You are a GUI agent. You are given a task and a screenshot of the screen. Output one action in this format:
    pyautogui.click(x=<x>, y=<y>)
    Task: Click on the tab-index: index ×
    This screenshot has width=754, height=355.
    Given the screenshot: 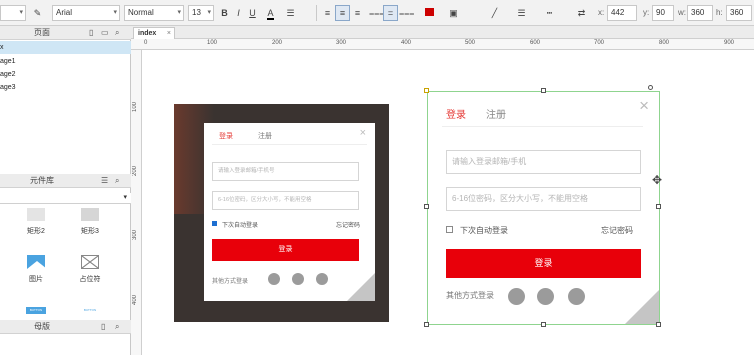 What is the action you would take?
    pyautogui.click(x=154, y=33)
    